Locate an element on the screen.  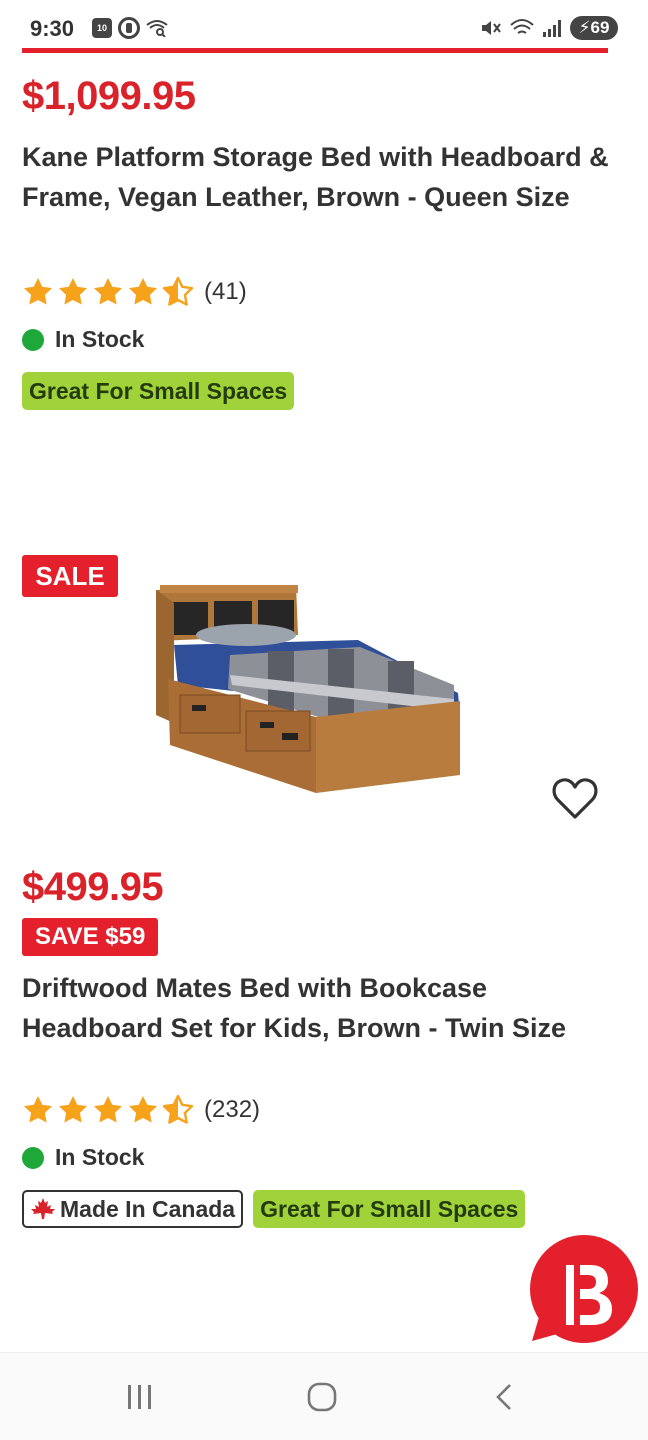
product-badges: Great For Small Spaces is located at coordinates (158, 391).